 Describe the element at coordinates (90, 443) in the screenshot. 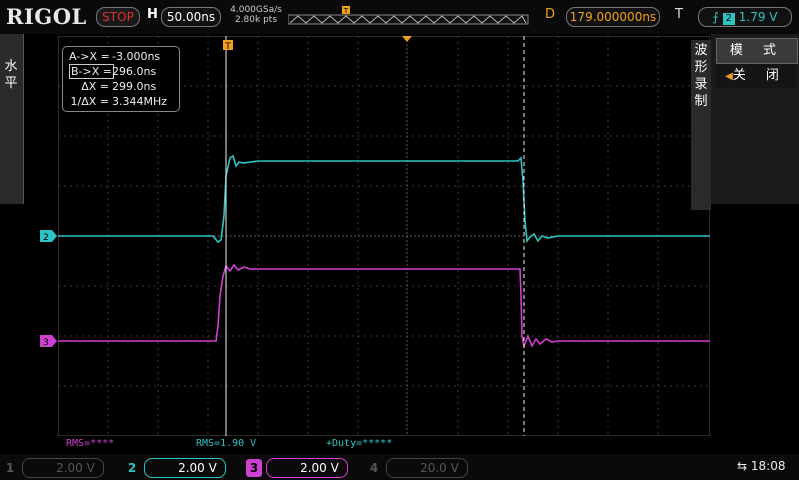

I see `measurement-rms-ch3: RMS=****` at that location.